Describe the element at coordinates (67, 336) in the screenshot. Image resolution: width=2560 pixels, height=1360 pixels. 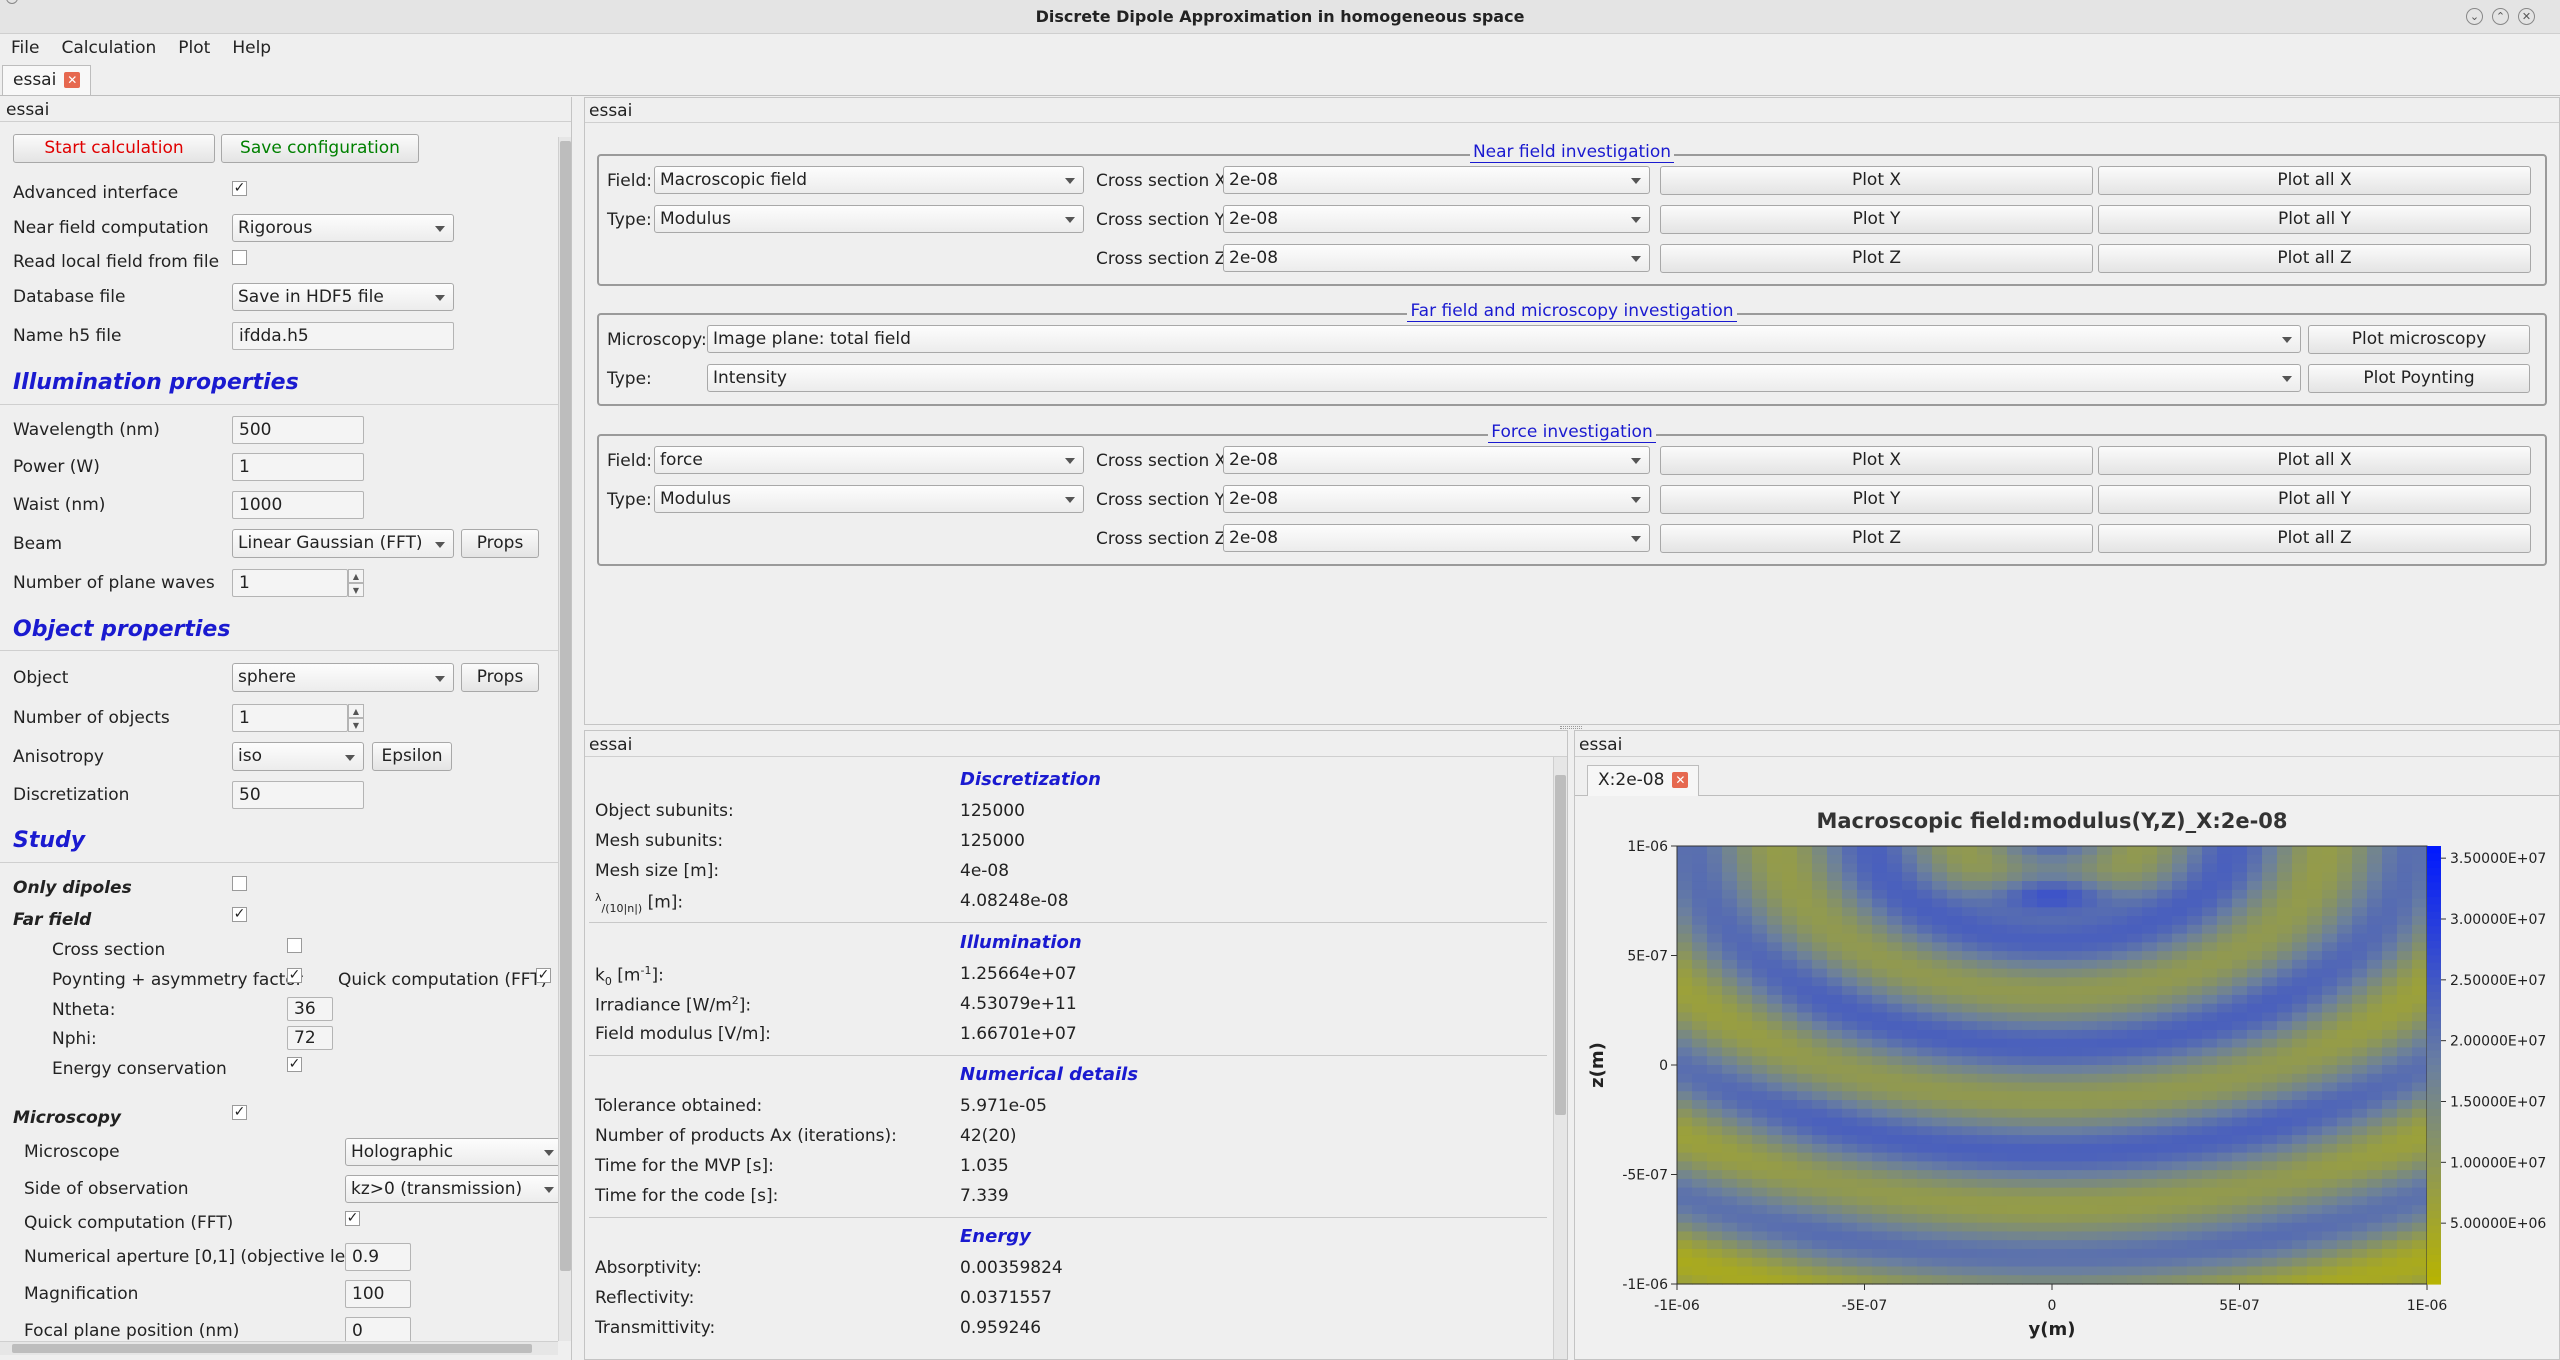
I see `h5-file-label: Name h5 file` at that location.